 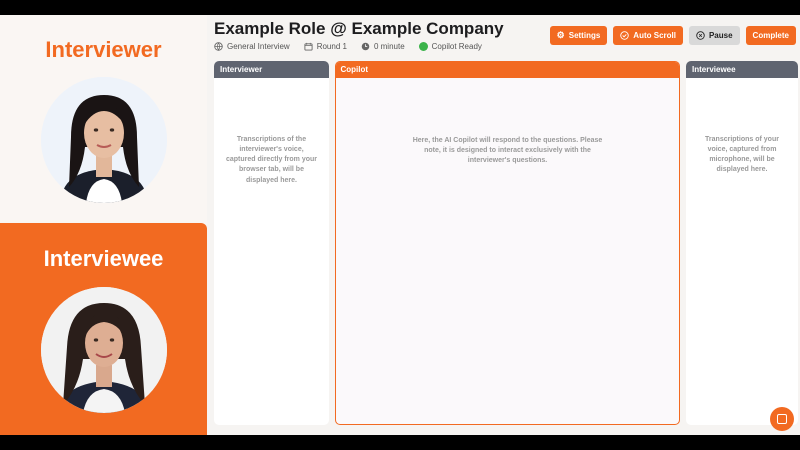 I want to click on meta-duration: 0 minute, so click(x=383, y=46).